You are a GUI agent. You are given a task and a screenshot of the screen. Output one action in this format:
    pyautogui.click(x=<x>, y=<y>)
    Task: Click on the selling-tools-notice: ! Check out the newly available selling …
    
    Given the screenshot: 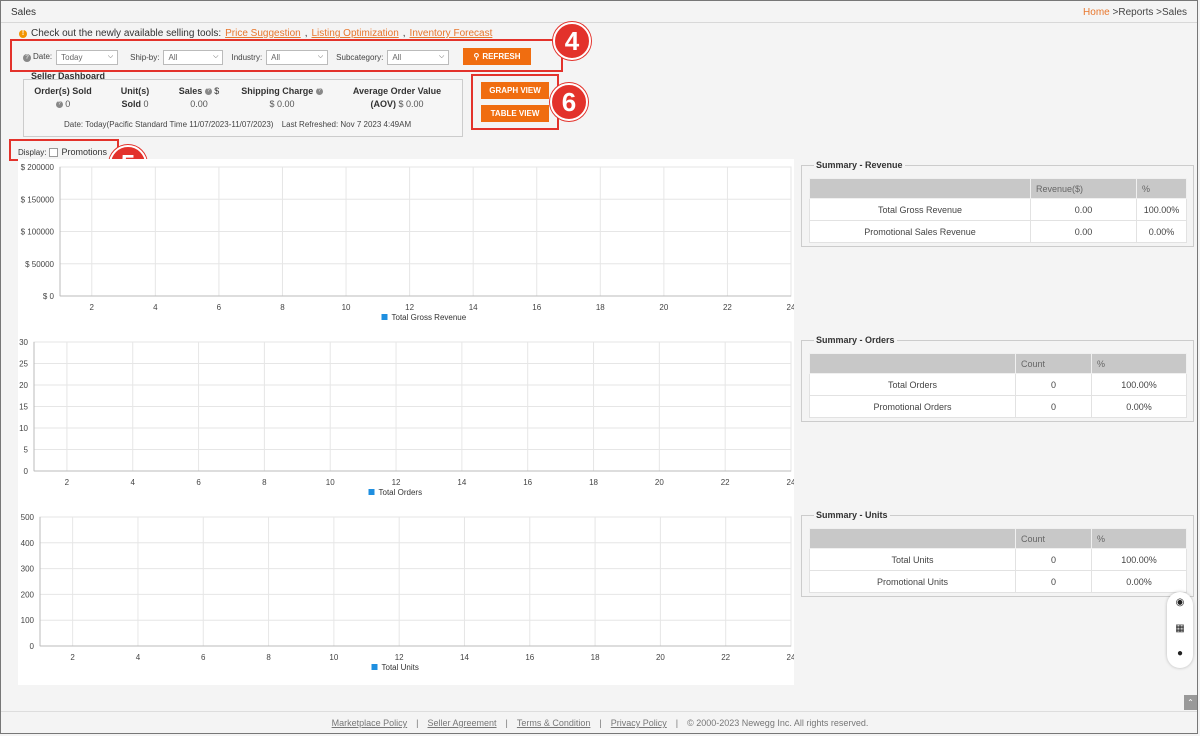 What is the action you would take?
    pyautogui.click(x=255, y=33)
    